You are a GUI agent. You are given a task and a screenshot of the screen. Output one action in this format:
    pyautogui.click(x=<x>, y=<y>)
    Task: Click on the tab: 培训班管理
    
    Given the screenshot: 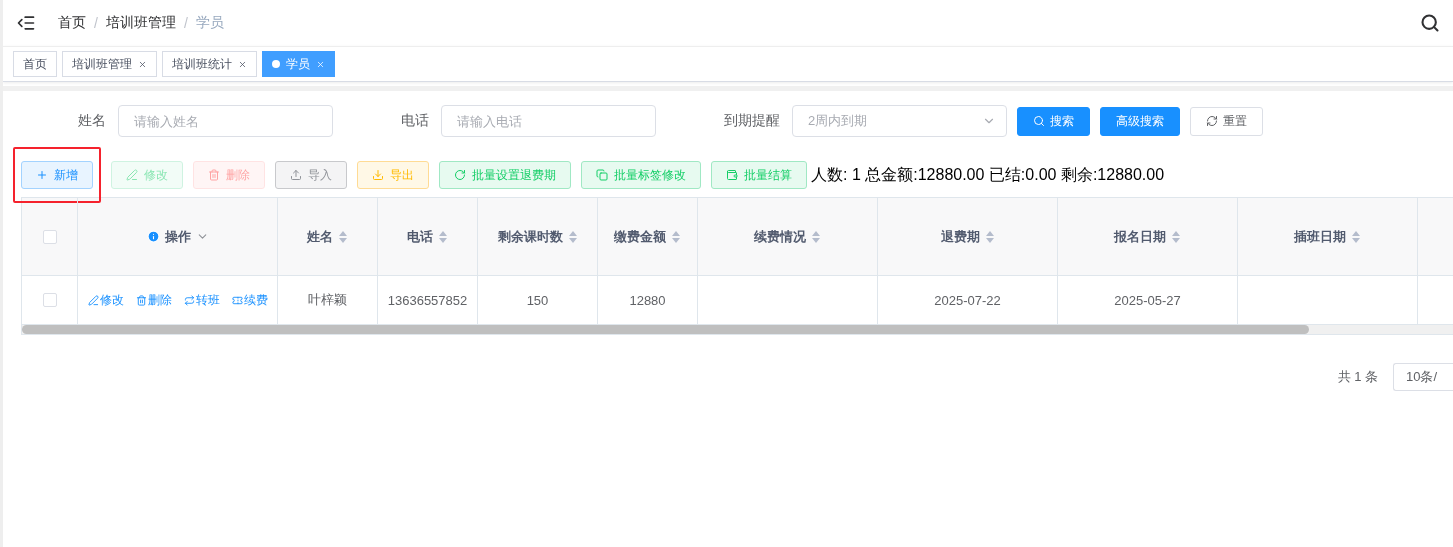 What is the action you would take?
    pyautogui.click(x=109, y=64)
    